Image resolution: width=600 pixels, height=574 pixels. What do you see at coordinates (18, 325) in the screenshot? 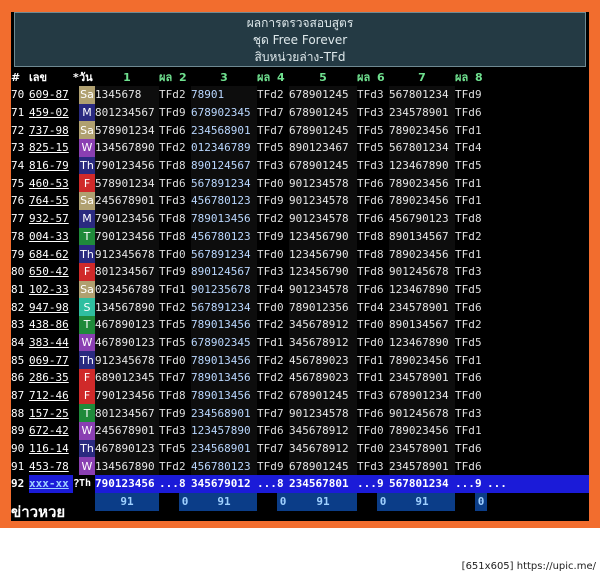
I see `row-number: 83` at bounding box center [18, 325].